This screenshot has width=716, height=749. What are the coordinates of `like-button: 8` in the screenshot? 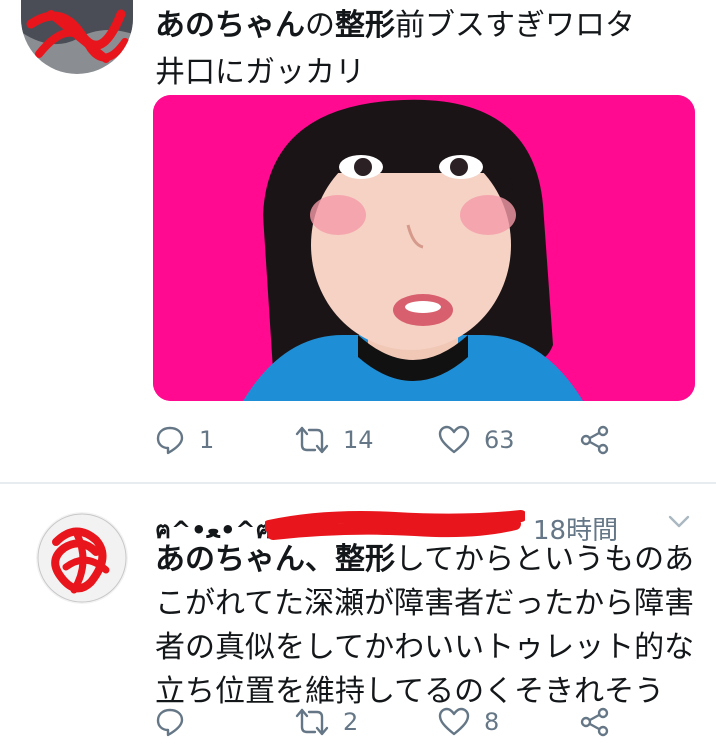 It's located at (468, 722).